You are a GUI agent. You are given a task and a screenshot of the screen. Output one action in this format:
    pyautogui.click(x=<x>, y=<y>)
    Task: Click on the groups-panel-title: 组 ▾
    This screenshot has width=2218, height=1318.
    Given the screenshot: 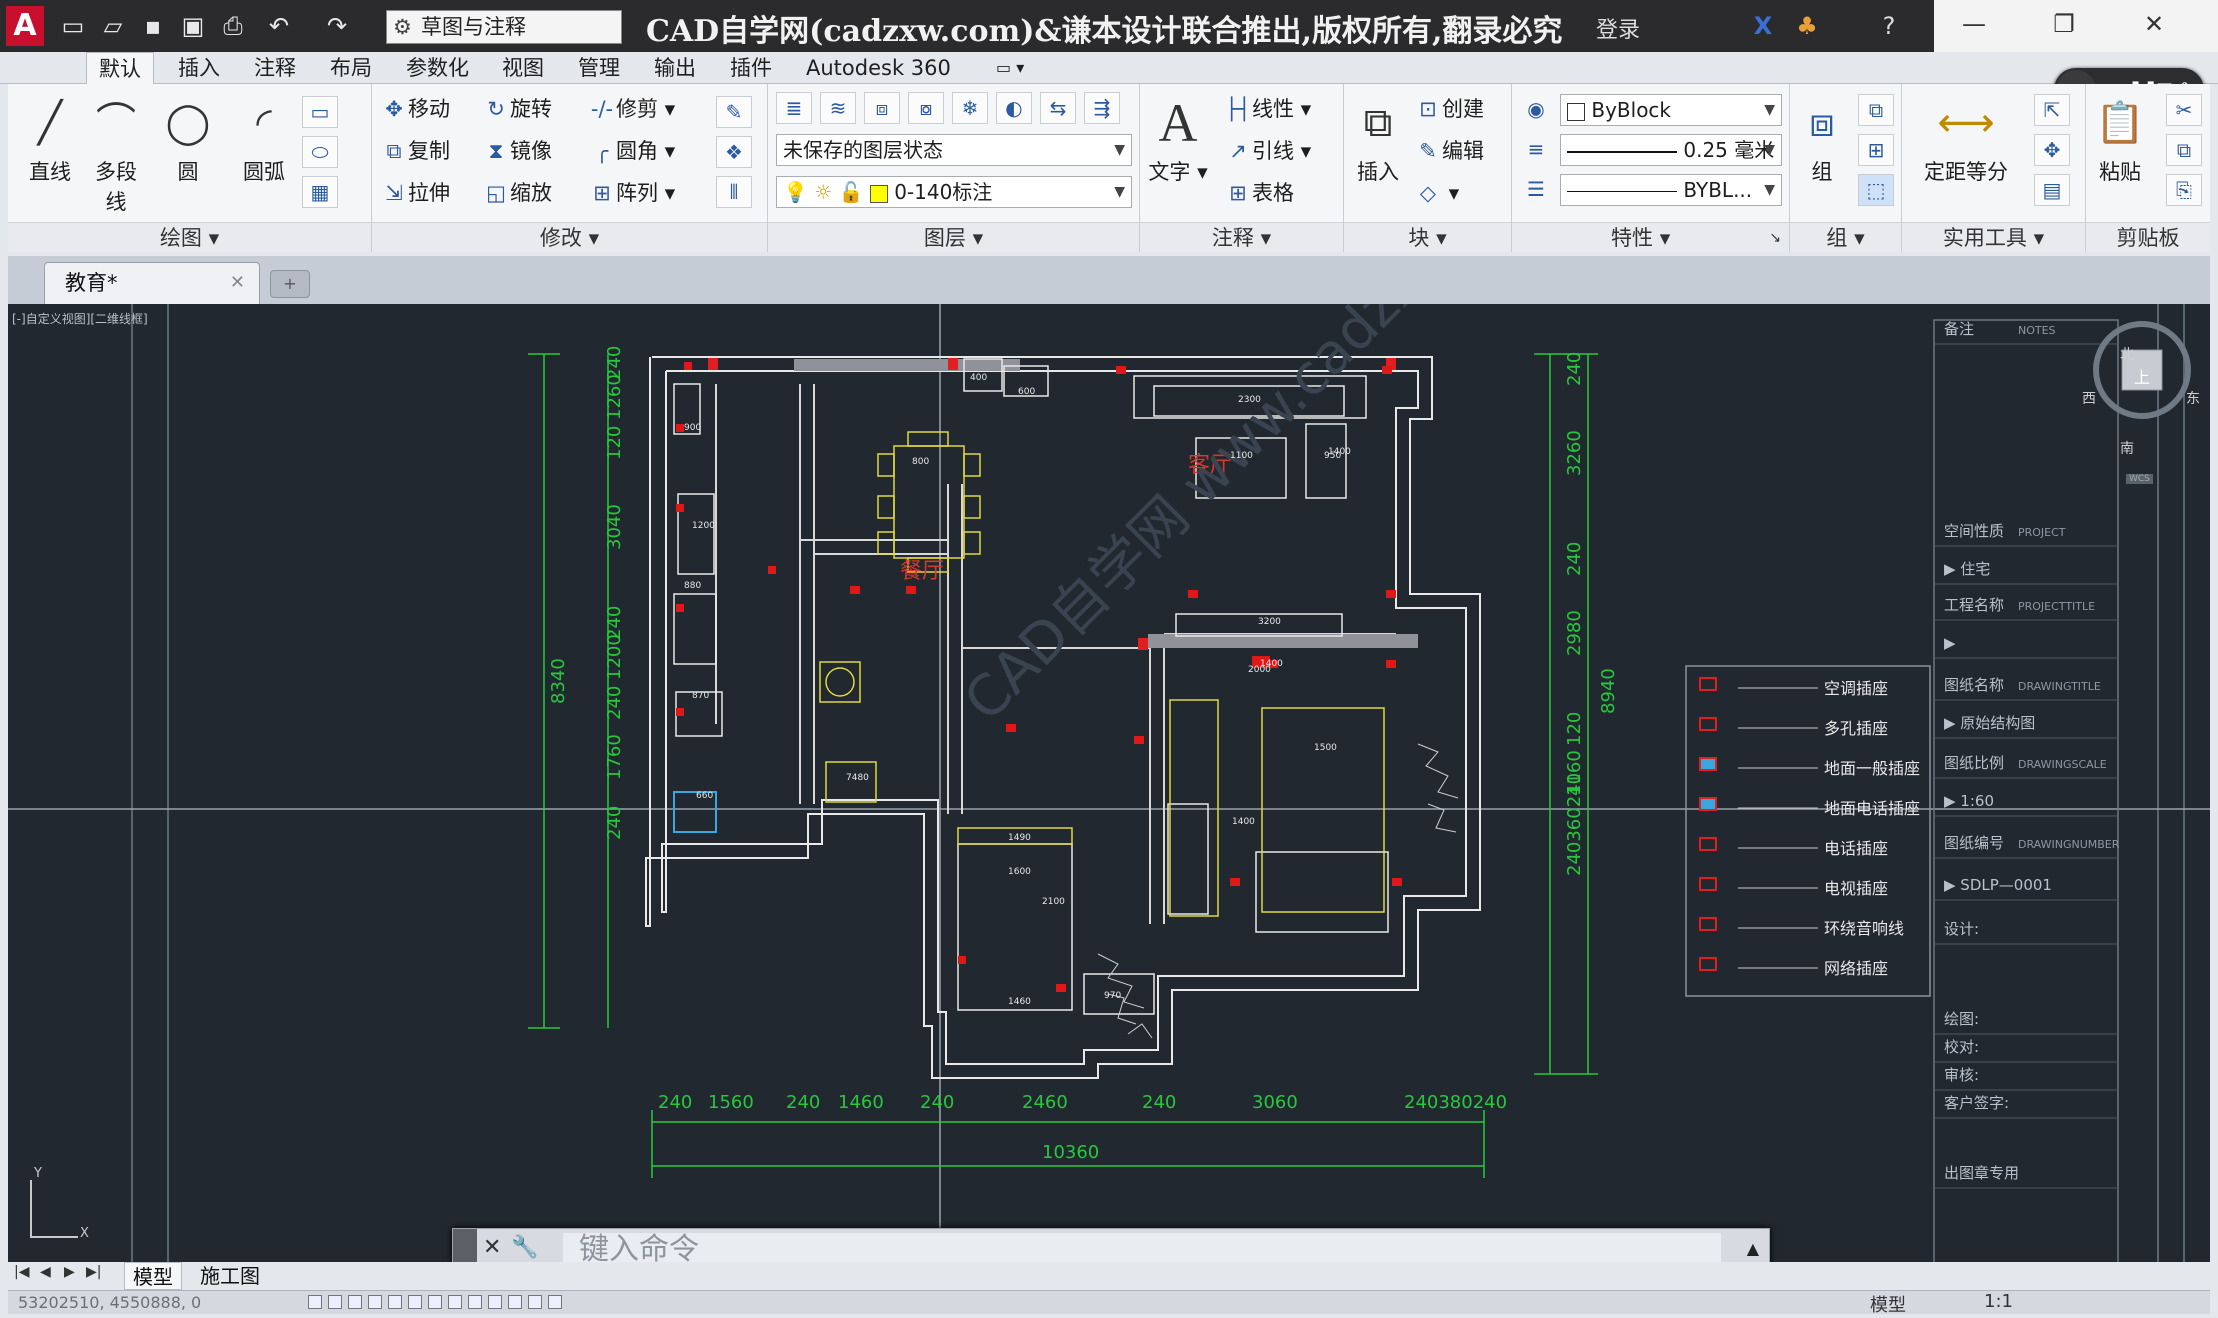 What is the action you would take?
    pyautogui.click(x=1845, y=237)
    